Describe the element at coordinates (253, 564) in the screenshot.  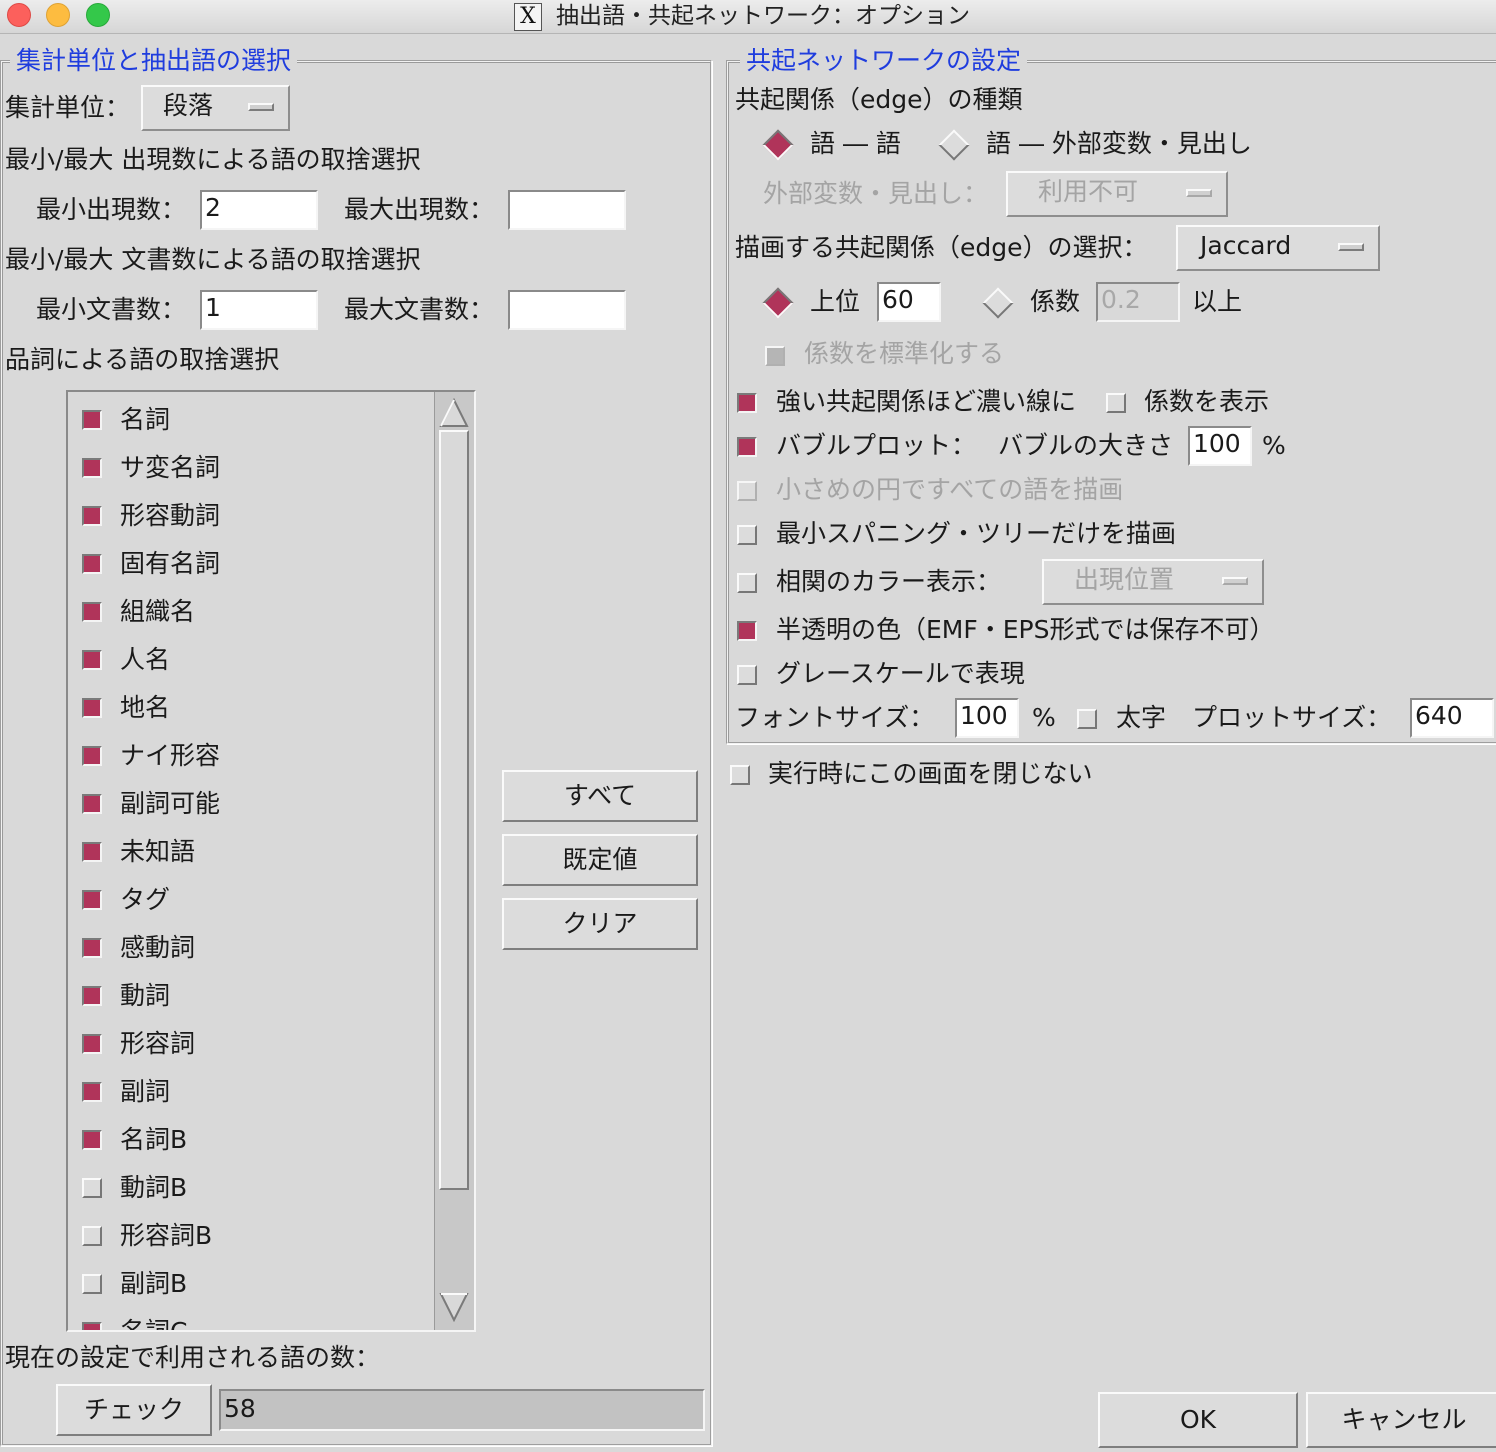
I see `pos-list-item: 固有名詞` at that location.